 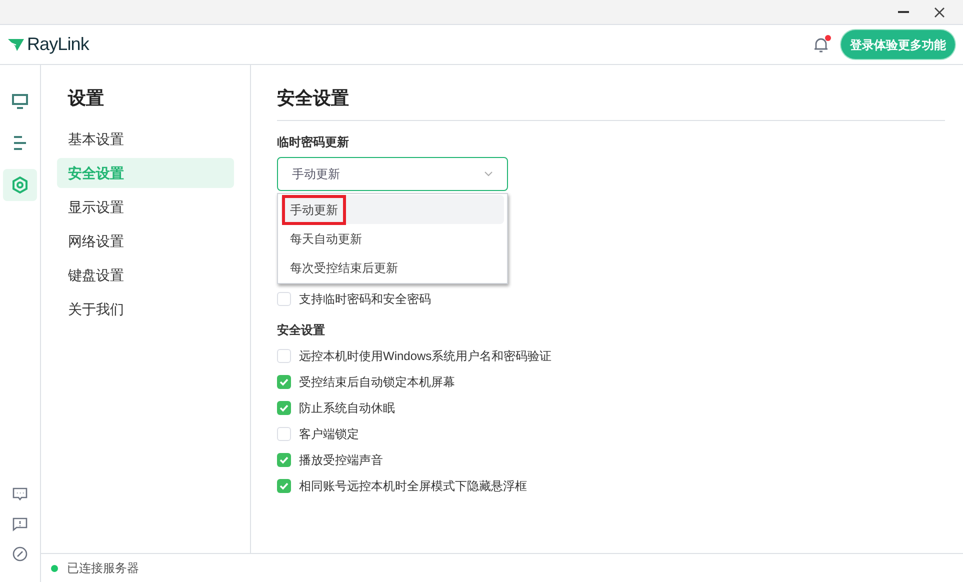 What do you see at coordinates (347, 408) in the screenshot?
I see `option-label: 防止系统自动休眠` at bounding box center [347, 408].